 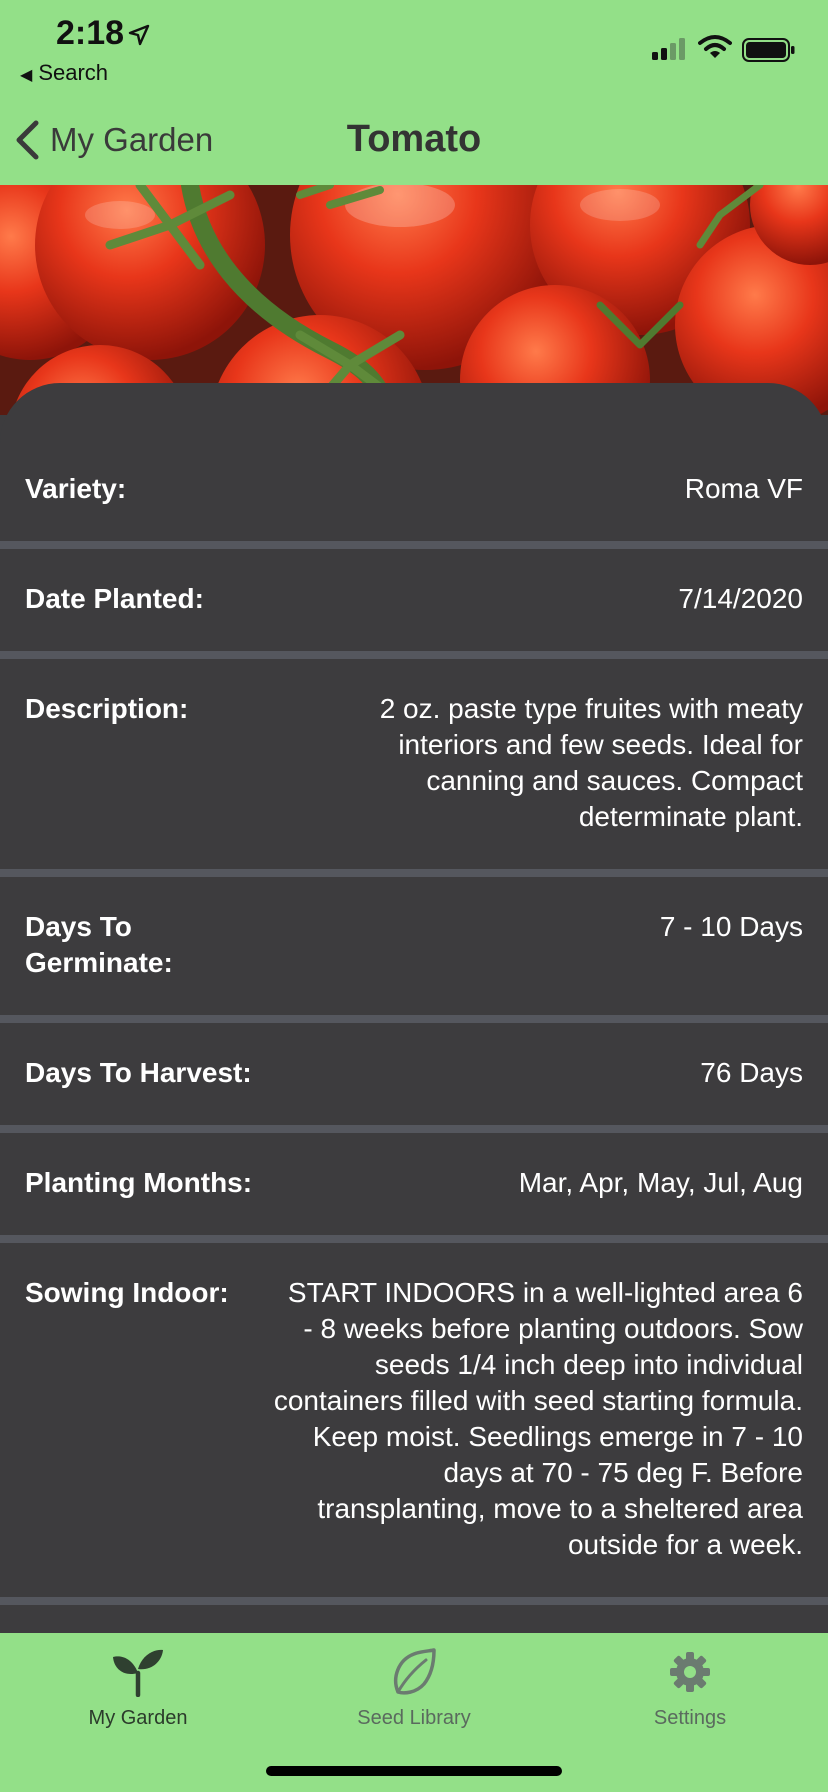 What do you see at coordinates (414, 1718) in the screenshot?
I see `tab-label: Seed Library` at bounding box center [414, 1718].